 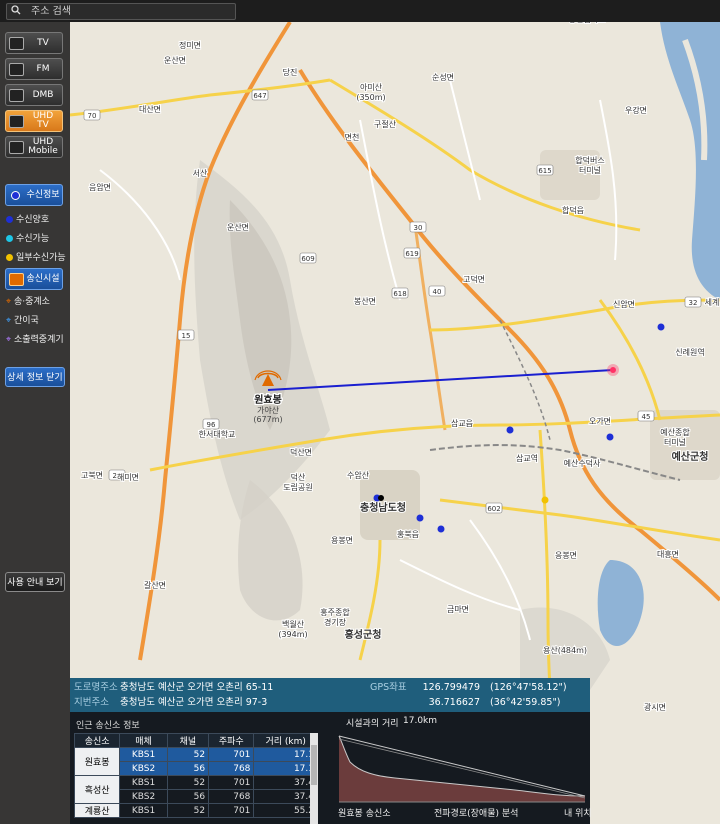 What do you see at coordinates (16, 147) in the screenshot?
I see `uhd-mobile-icon` at bounding box center [16, 147].